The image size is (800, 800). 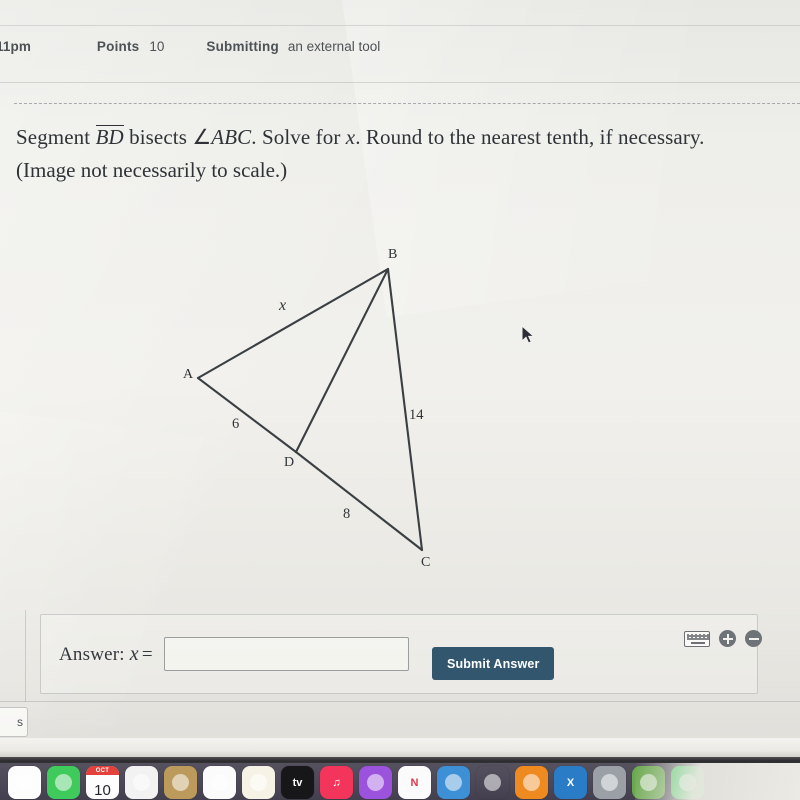 What do you see at coordinates (92, 654) in the screenshot?
I see `answer-label-text: Answer:` at bounding box center [92, 654].